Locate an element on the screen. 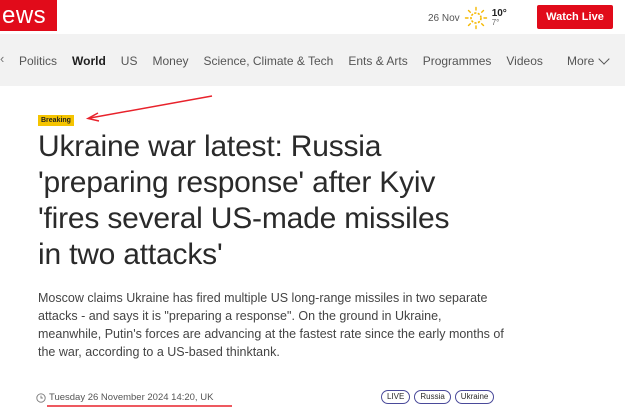 Image resolution: width=625 pixels, height=413 pixels. article-timestamp: Tuesday 26 November 2024 14:20, UK is located at coordinates (124, 397).